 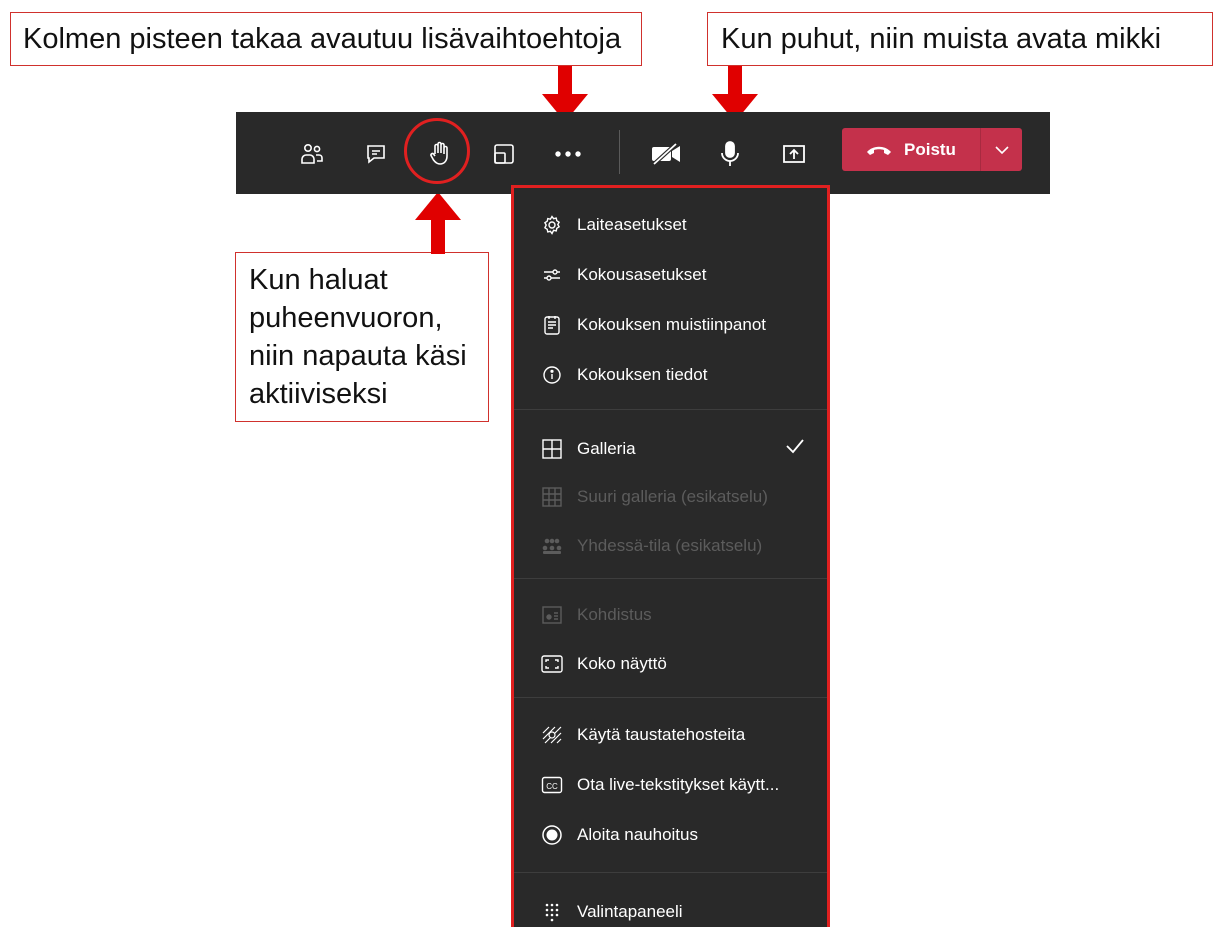 I want to click on menu-item-meeting-settings: Kokousasetukset, so click(x=679, y=275).